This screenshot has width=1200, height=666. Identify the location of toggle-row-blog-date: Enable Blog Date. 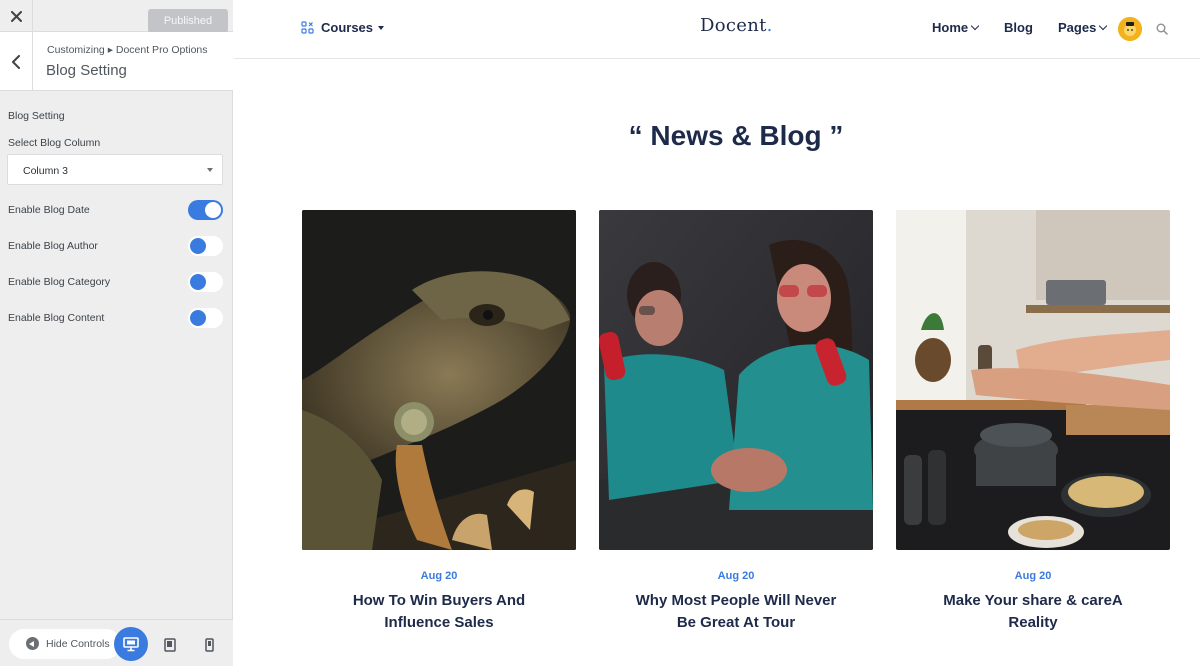
(116, 210).